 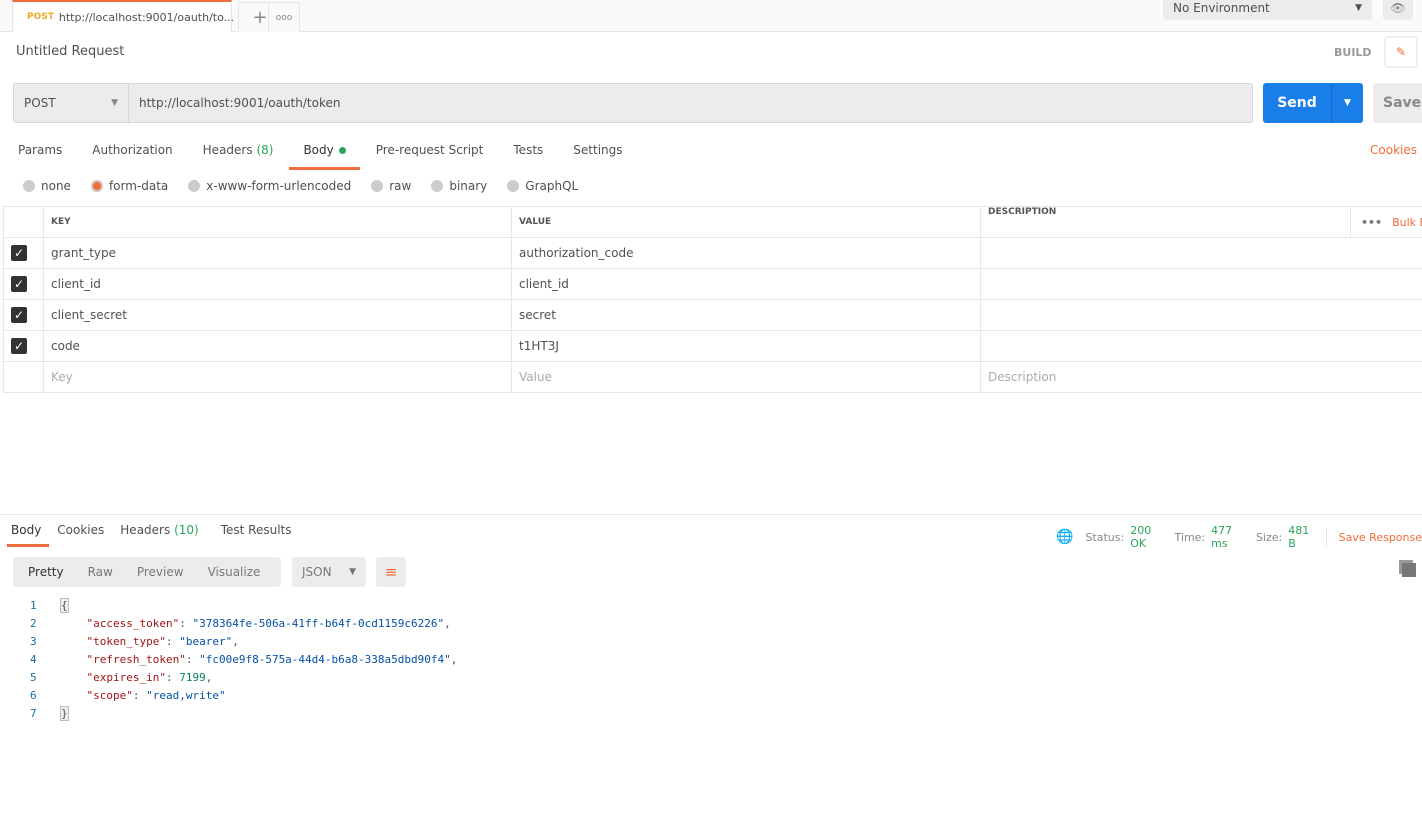 What do you see at coordinates (40, 153) in the screenshot?
I see `tab-params: Params` at bounding box center [40, 153].